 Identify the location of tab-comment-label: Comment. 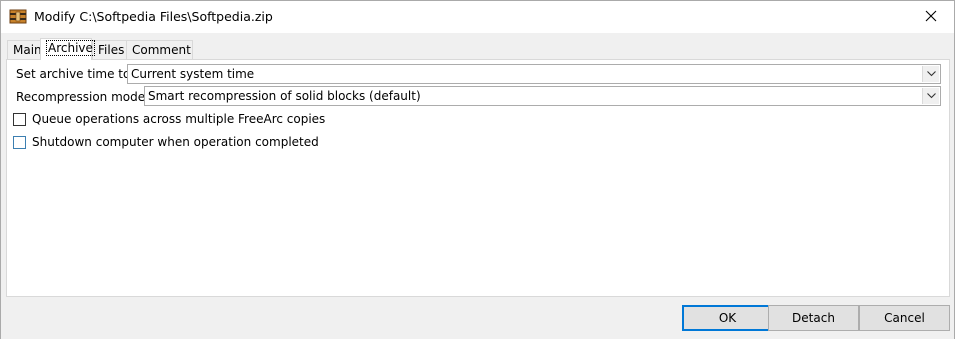
(161, 50).